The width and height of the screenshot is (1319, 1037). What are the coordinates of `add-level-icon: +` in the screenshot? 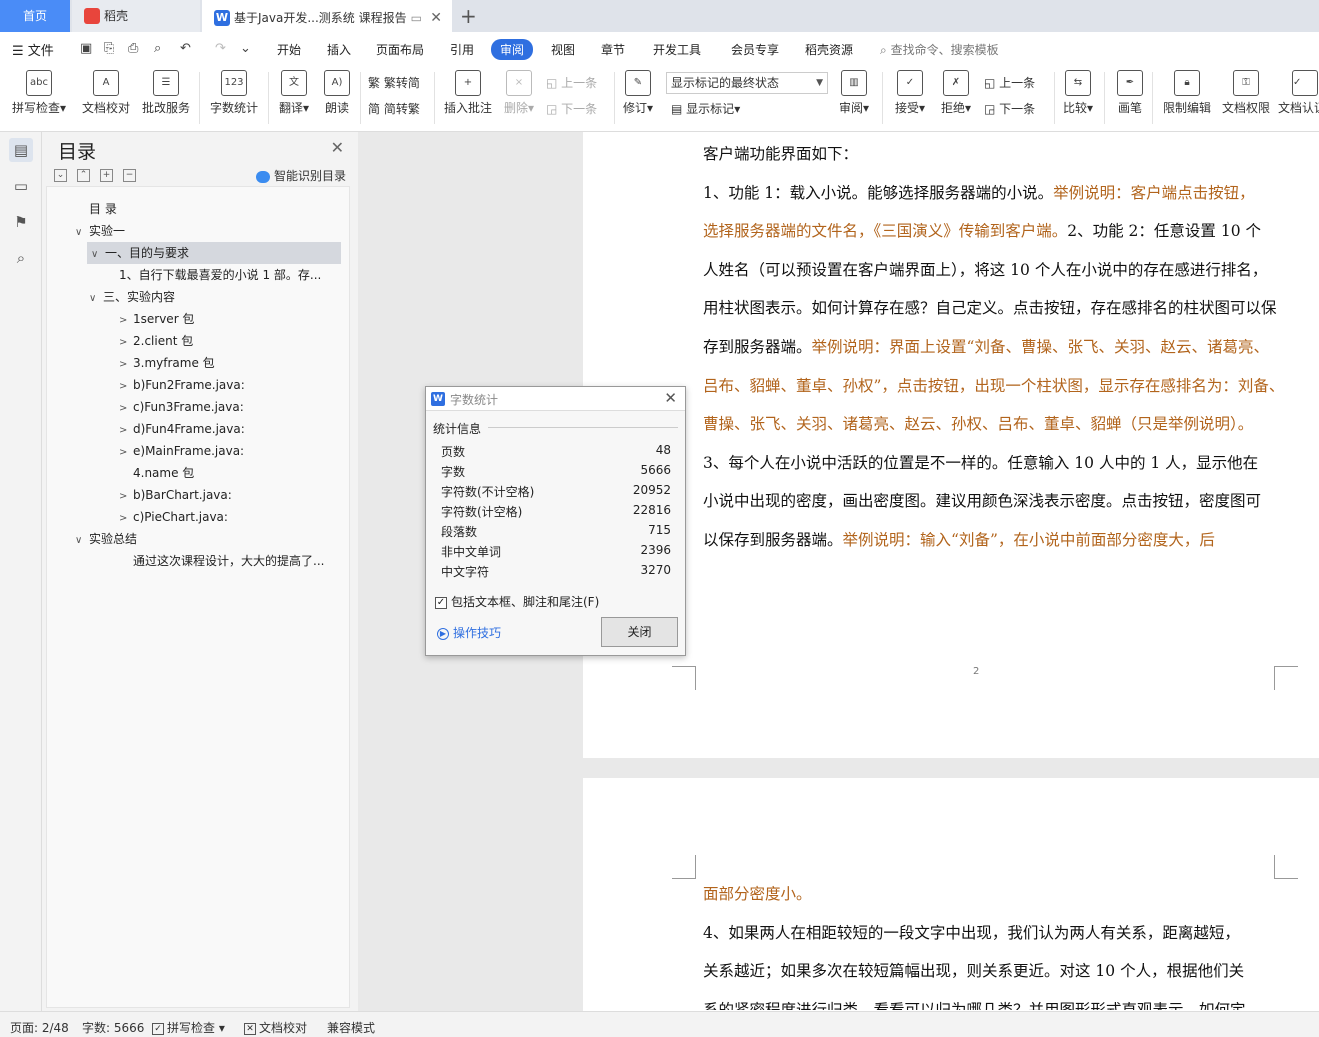 It's located at (106, 175).